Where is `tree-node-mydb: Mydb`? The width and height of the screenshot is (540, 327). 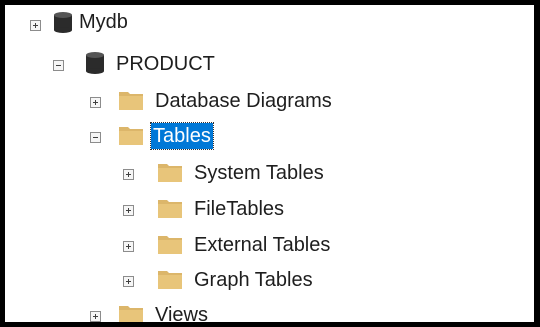 tree-node-mydb: Mydb is located at coordinates (205, 24).